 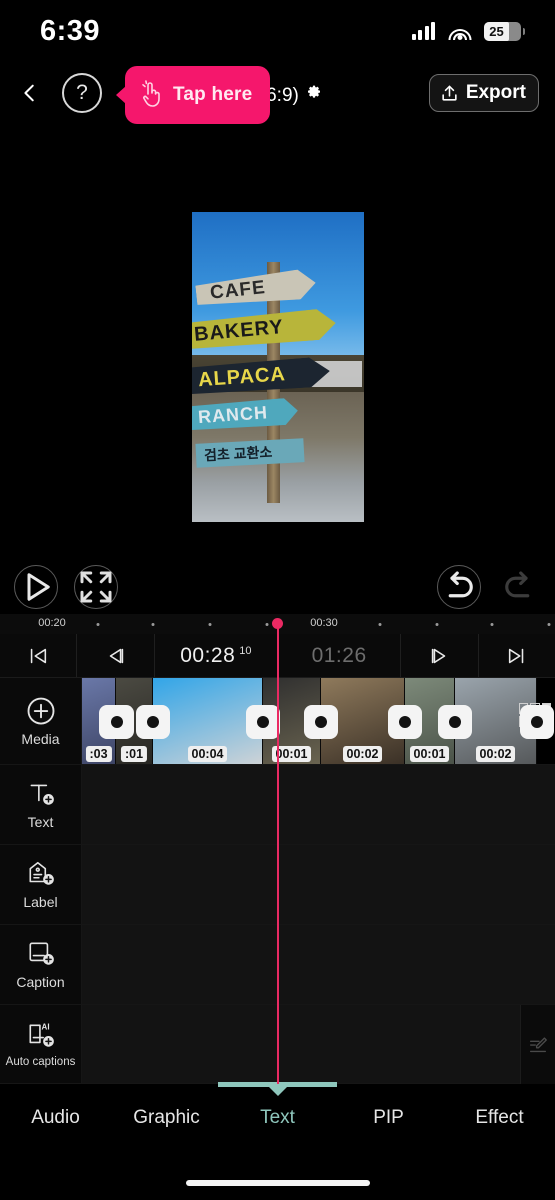 What do you see at coordinates (40, 982) in the screenshot?
I see `track-label-caption: Caption` at bounding box center [40, 982].